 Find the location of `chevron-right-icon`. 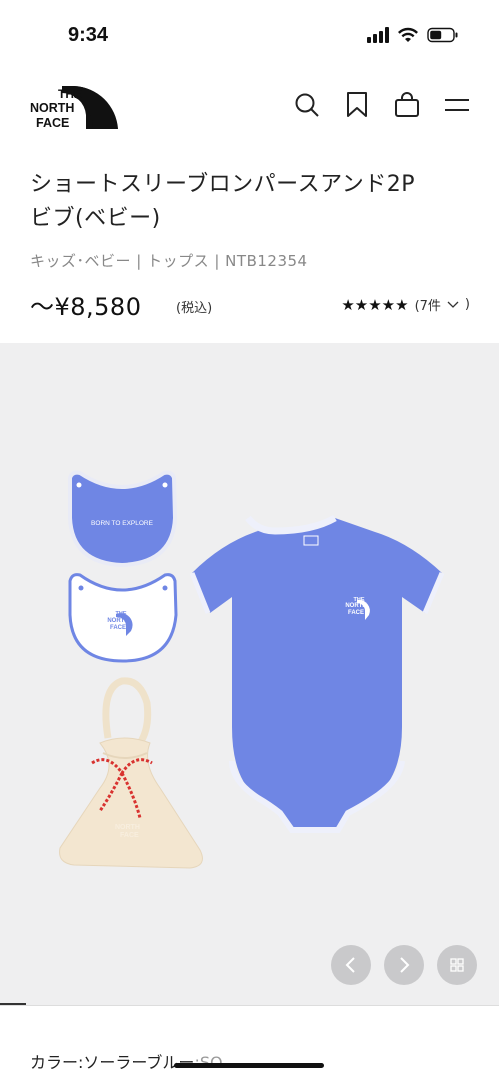

chevron-right-icon is located at coordinates (405, 965).